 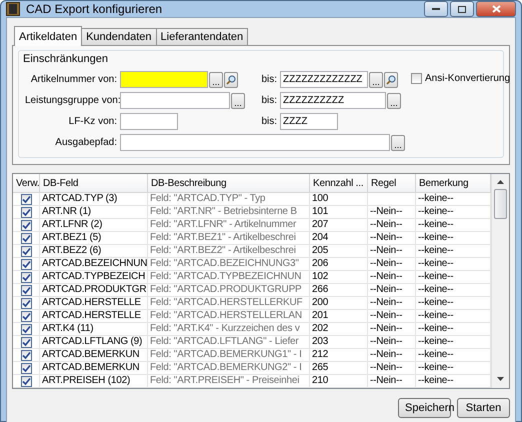 What do you see at coordinates (339, 381) in the screenshot?
I see `table-cell: 210` at bounding box center [339, 381].